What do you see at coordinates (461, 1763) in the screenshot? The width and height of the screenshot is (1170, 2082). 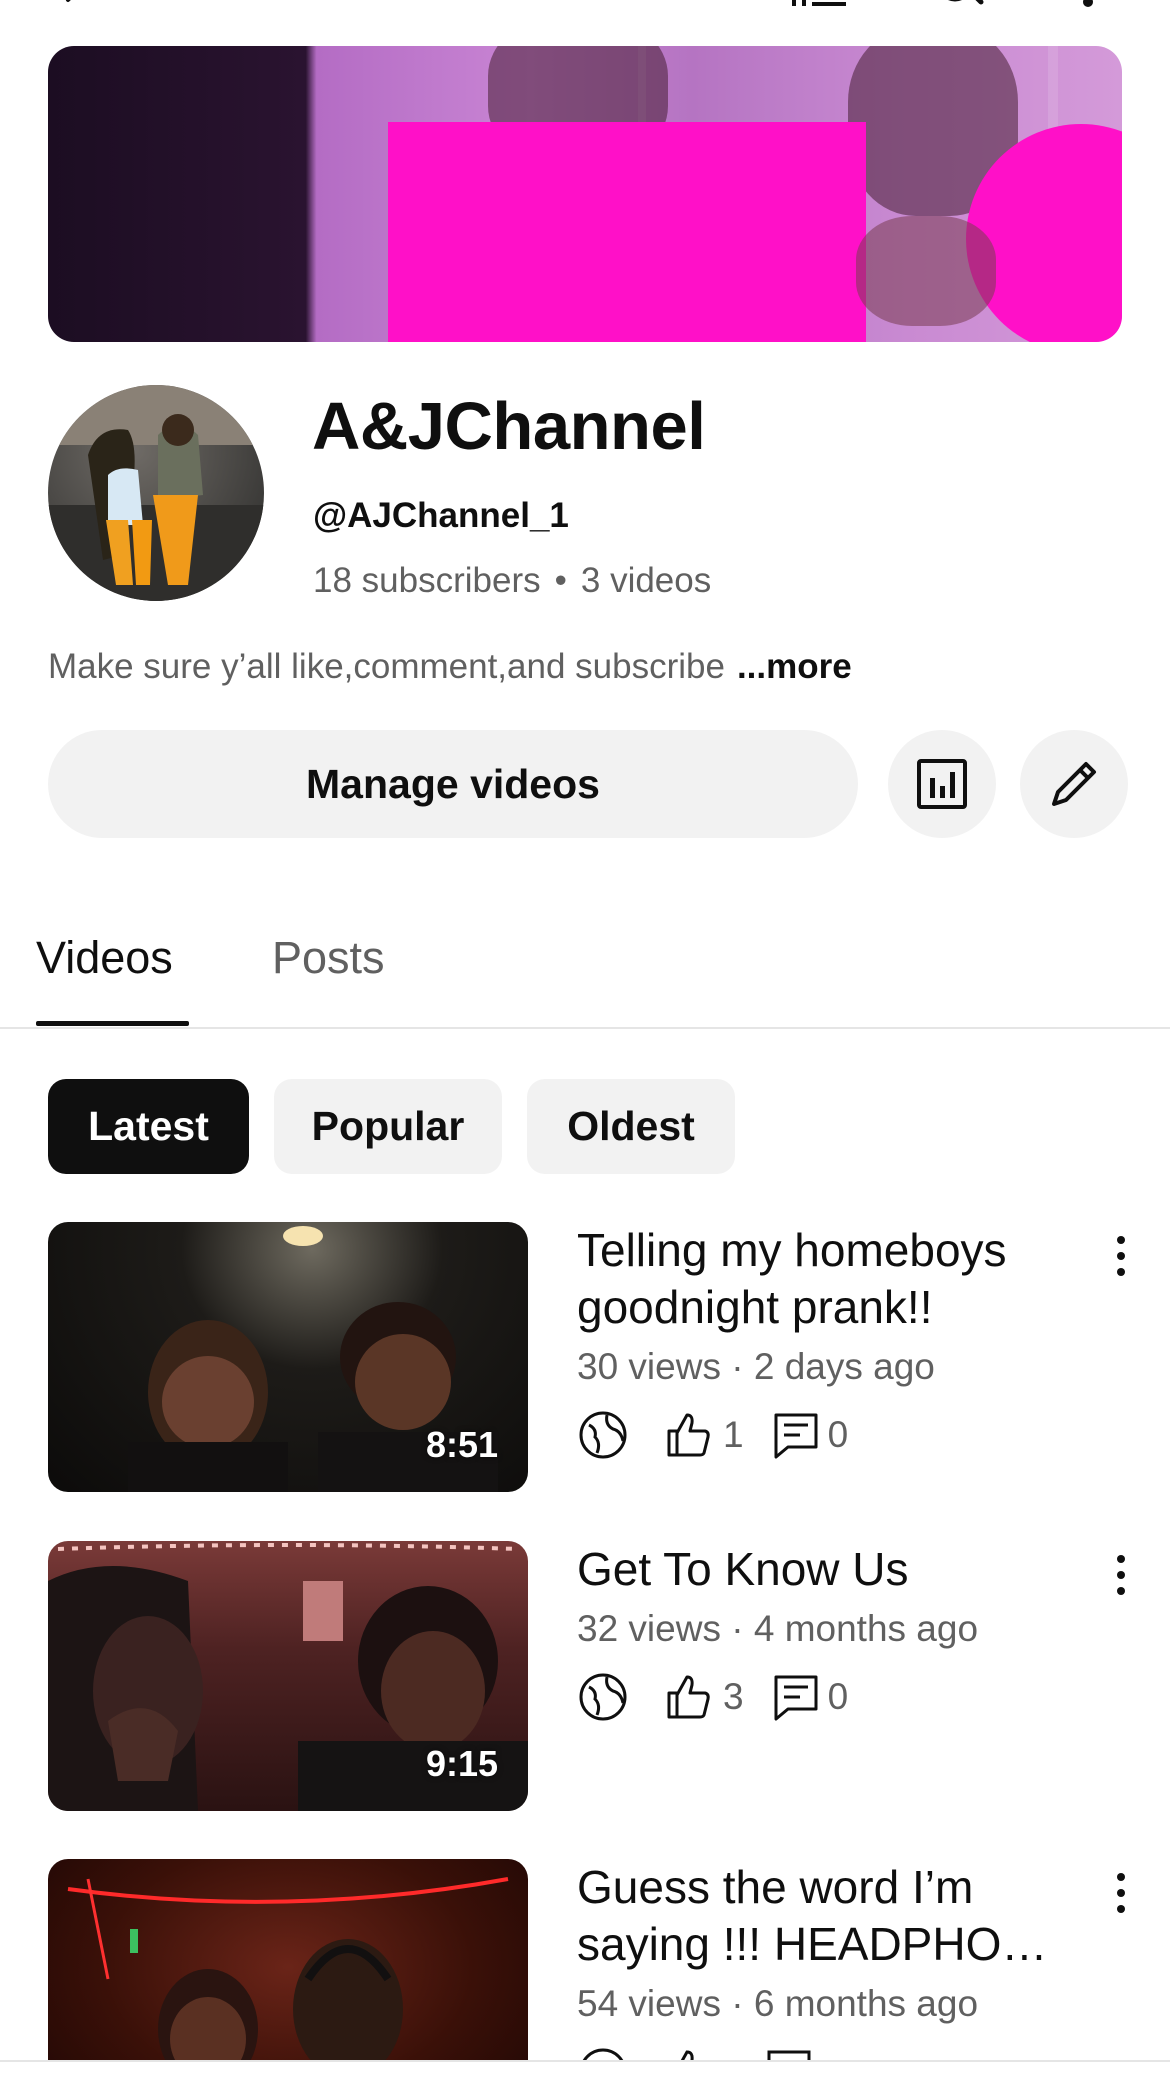 I see `video-duration: 9:15` at bounding box center [461, 1763].